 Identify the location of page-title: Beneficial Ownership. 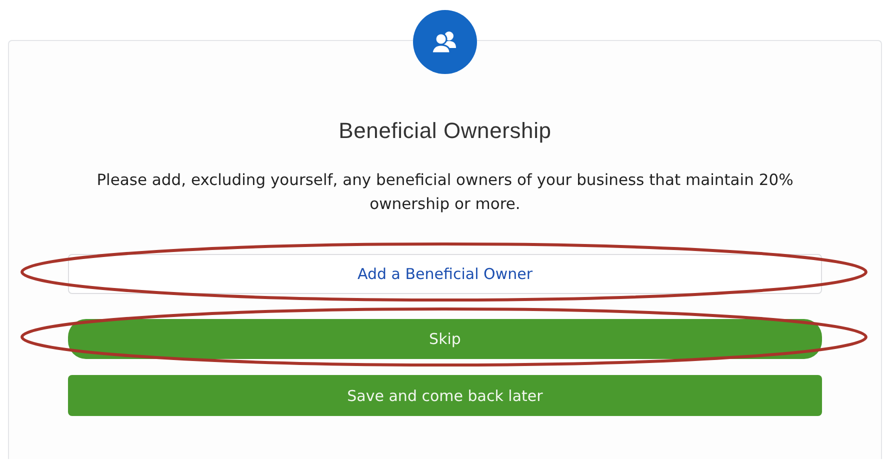
(445, 131).